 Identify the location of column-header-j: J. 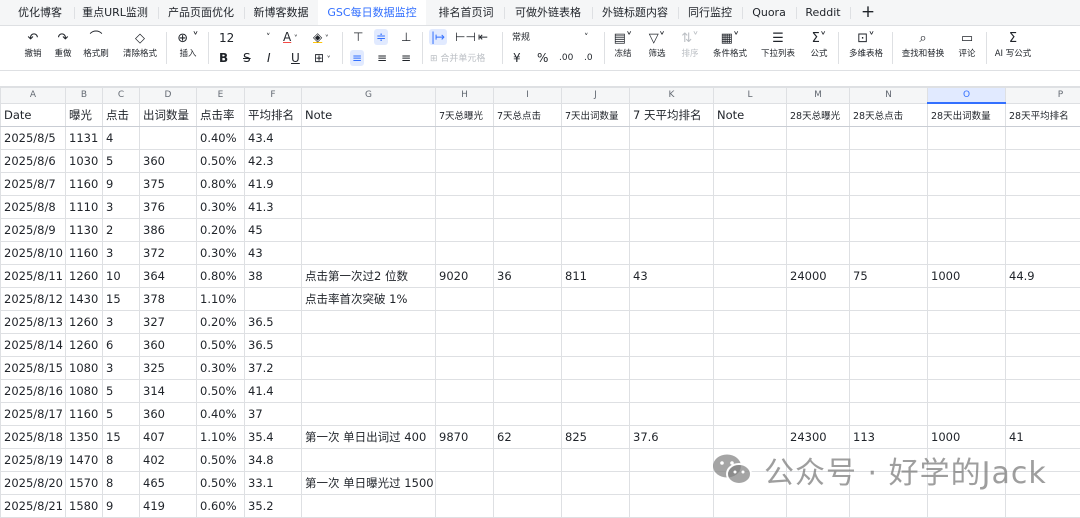
(596, 96).